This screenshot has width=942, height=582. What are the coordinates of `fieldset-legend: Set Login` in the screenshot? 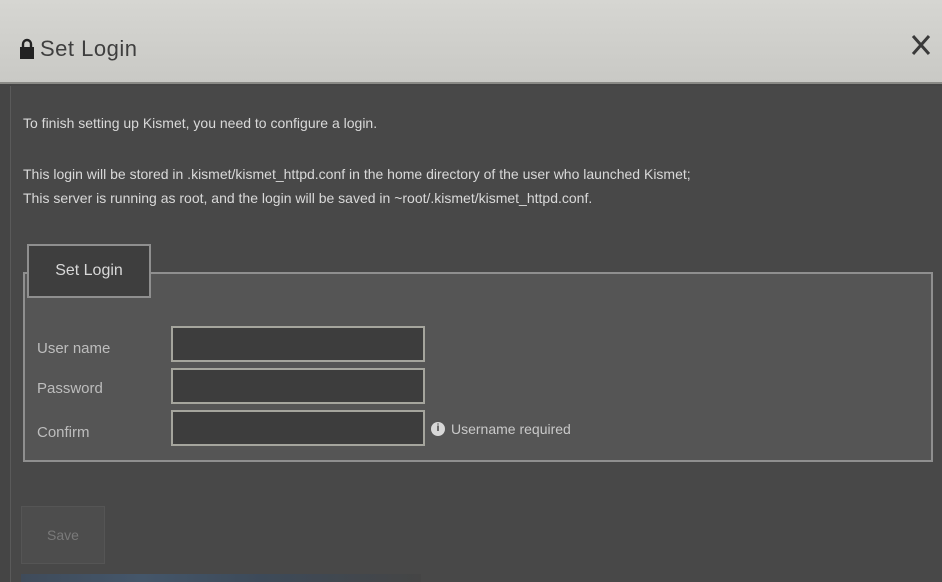 It's located at (89, 271).